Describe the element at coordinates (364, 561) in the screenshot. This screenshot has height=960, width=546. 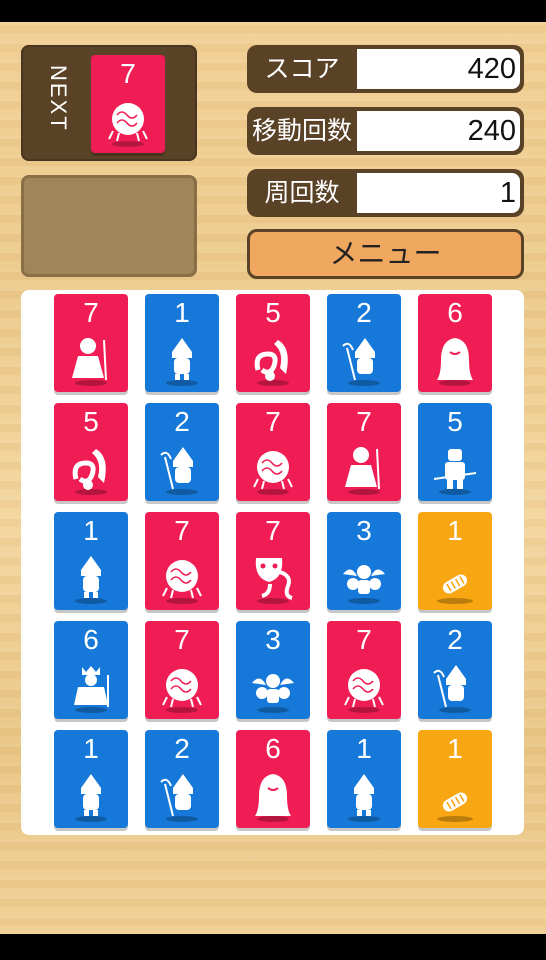
I see `card-r3-c4: 3` at that location.